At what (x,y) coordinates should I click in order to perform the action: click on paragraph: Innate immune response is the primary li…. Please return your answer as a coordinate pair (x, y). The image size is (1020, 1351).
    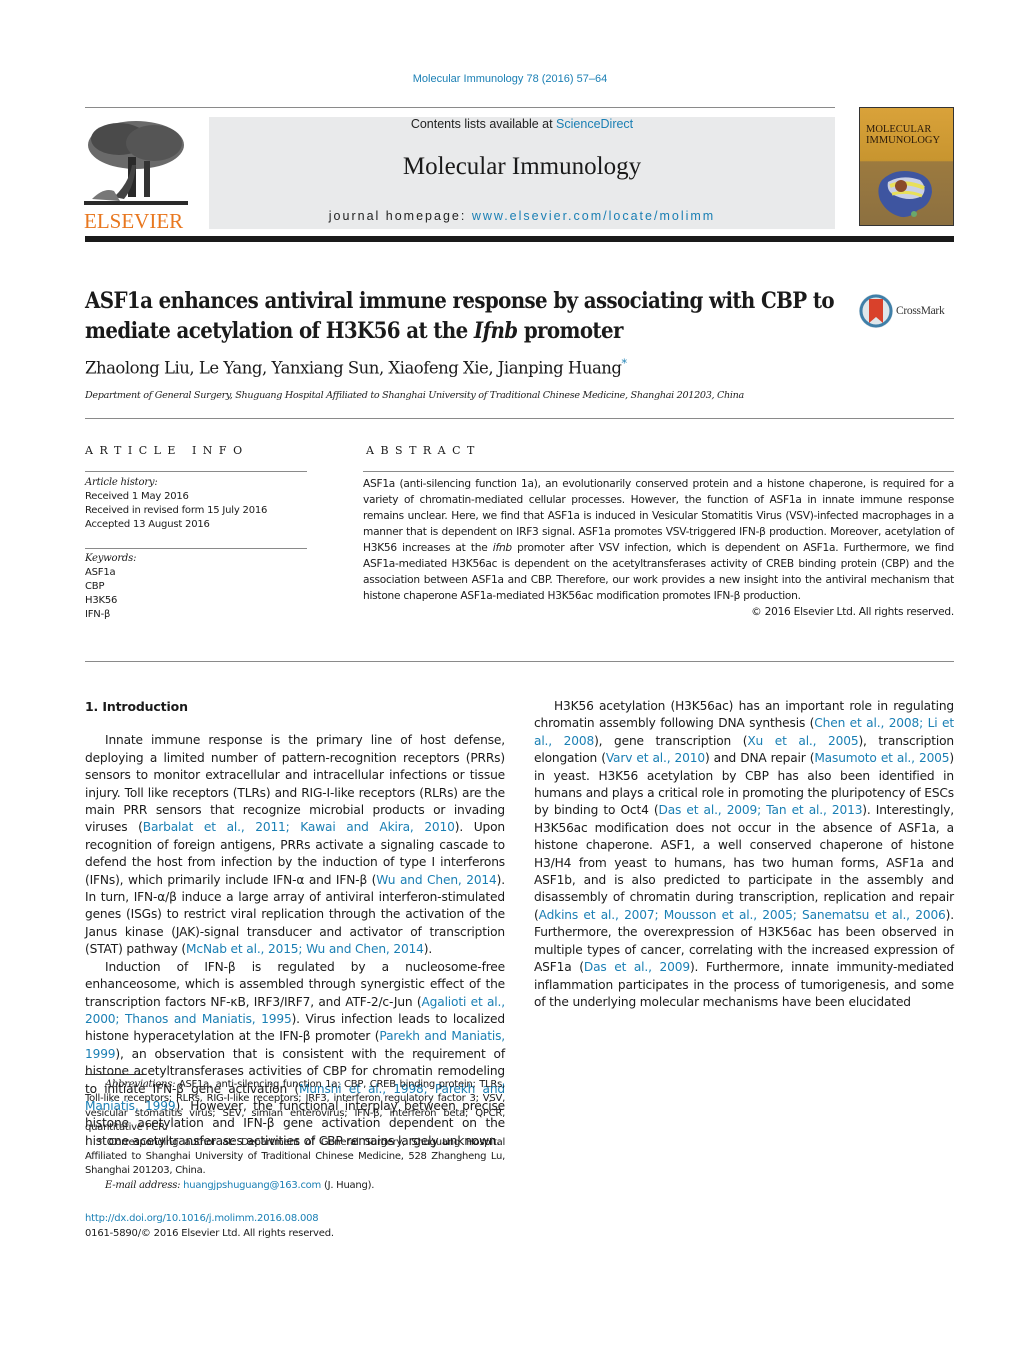
    Looking at the image, I should click on (295, 845).